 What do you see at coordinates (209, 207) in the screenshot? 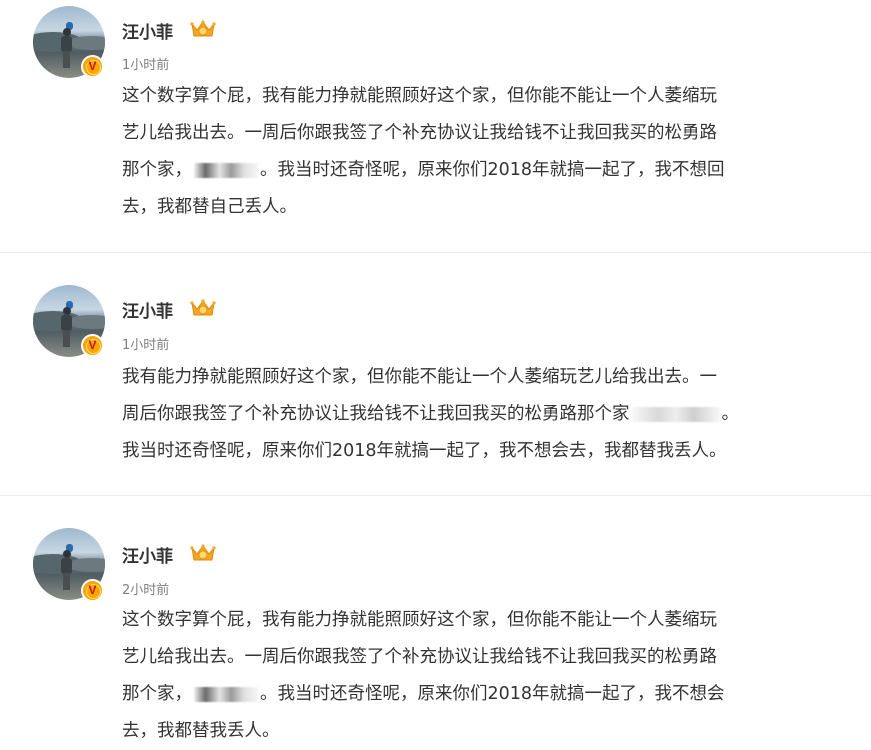
I see `text-line: 去，我都替自己丢人。` at bounding box center [209, 207].